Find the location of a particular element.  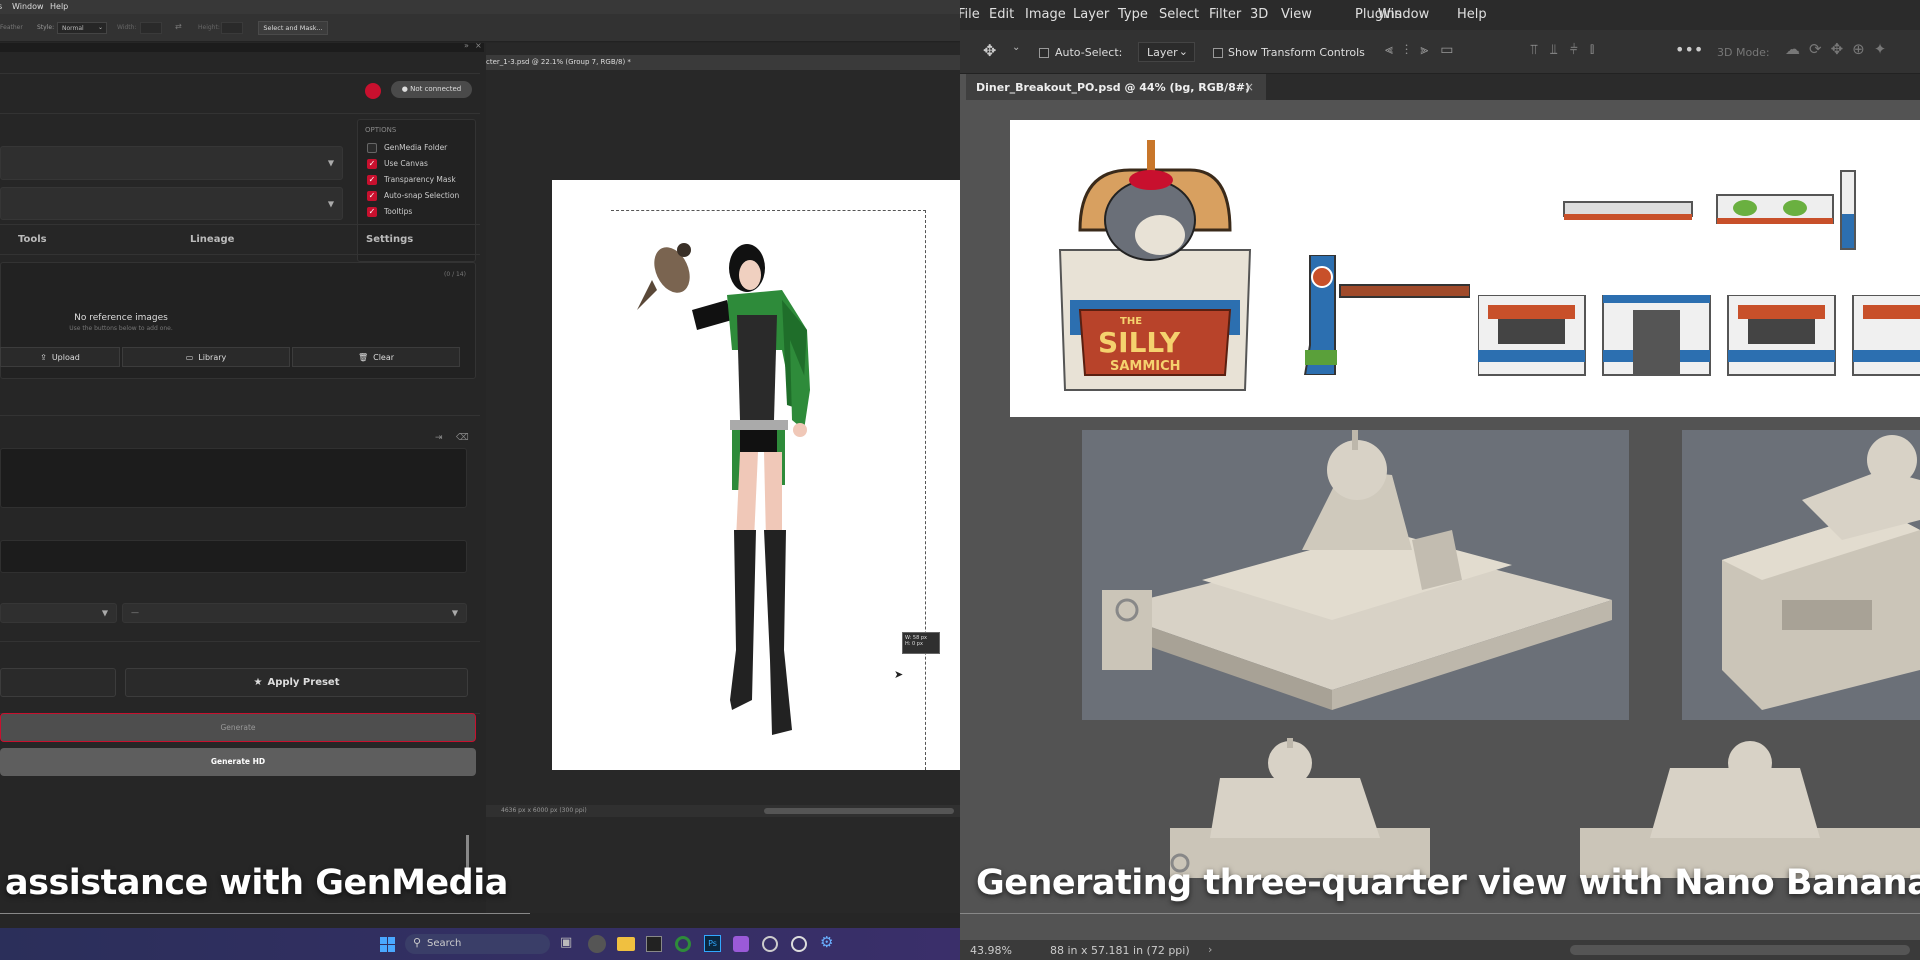

upload-button: ⇪ Upload is located at coordinates (60, 357).